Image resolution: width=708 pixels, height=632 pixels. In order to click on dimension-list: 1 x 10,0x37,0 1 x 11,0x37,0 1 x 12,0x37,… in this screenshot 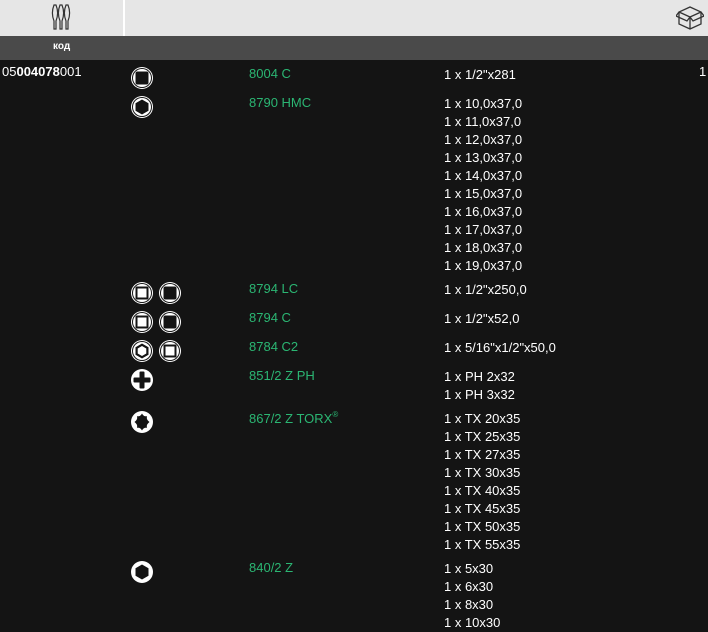, I will do `click(483, 185)`.